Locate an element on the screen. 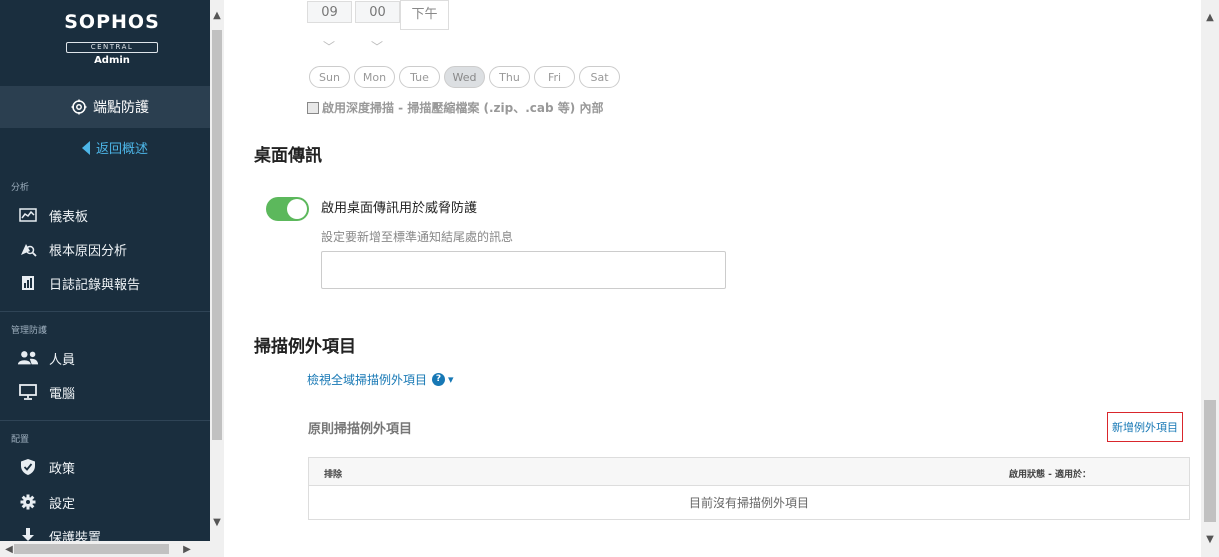  day-thu-button: Thu is located at coordinates (509, 77).